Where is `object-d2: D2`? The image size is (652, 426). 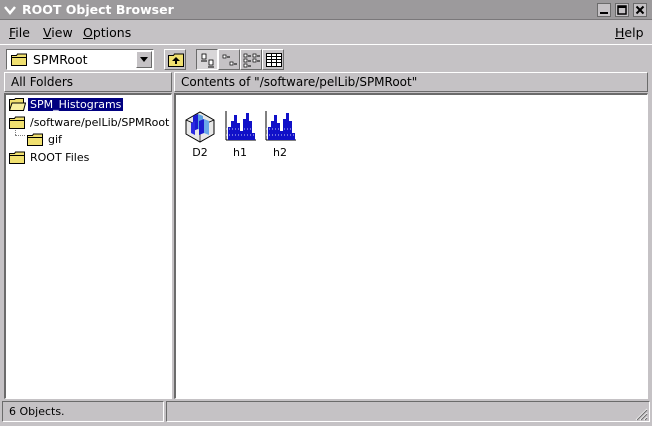
object-d2: D2 is located at coordinates (200, 135).